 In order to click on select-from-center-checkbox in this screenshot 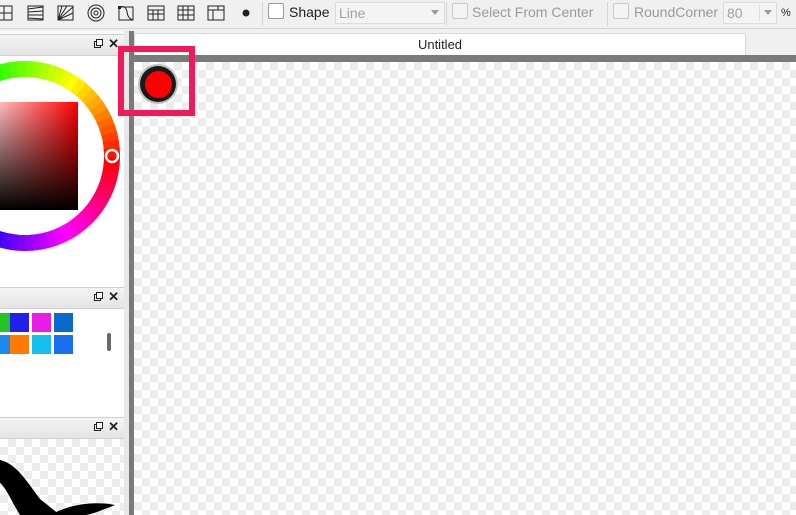, I will do `click(460, 11)`.